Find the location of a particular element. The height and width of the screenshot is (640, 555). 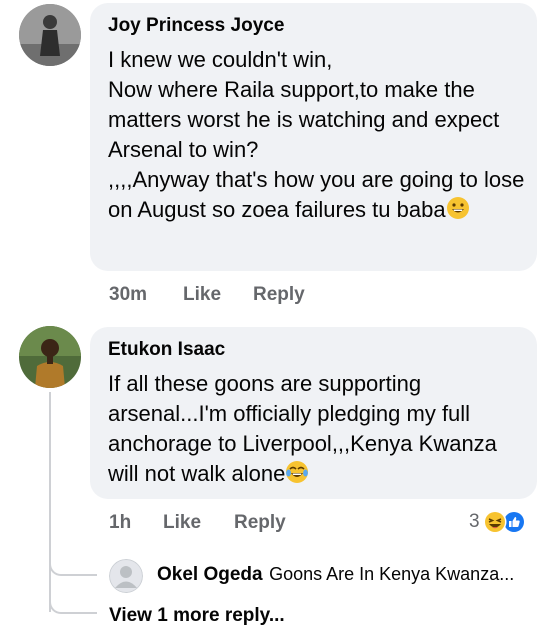

comment-time: 30m is located at coordinates (128, 295).